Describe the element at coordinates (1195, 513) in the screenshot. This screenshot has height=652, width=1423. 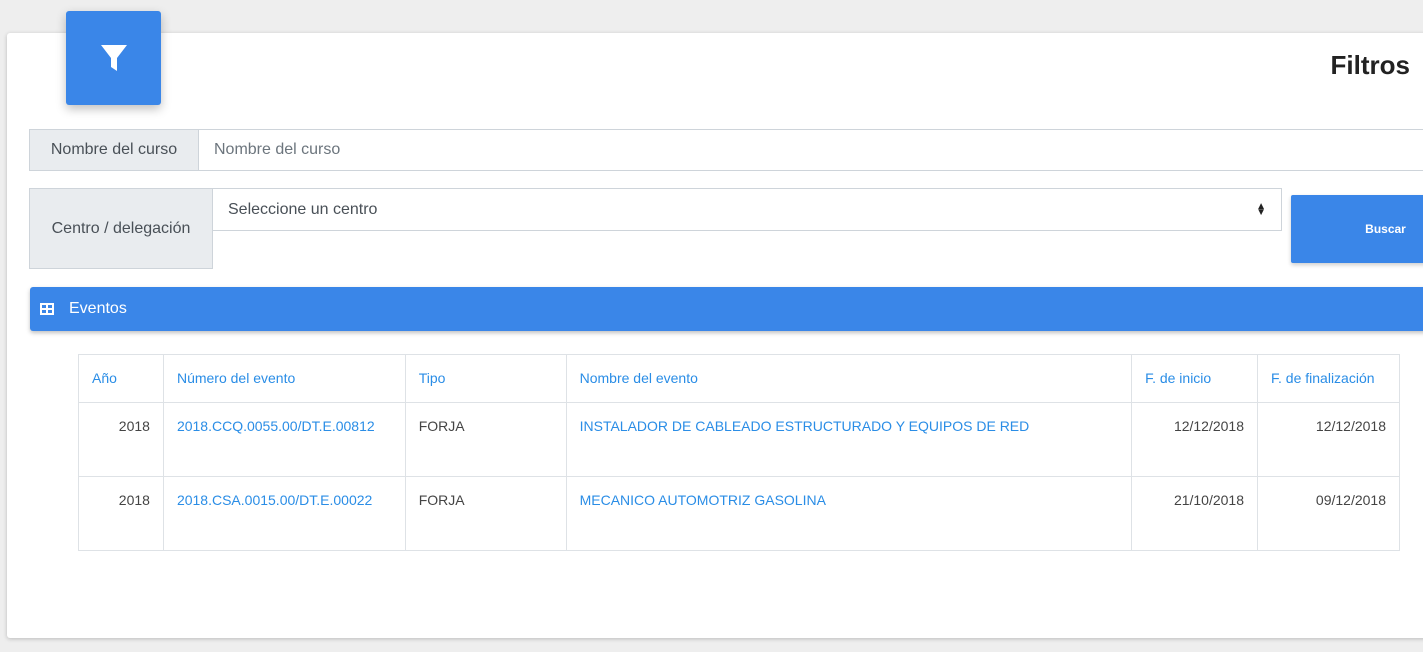
I see `cell-start-date: 21/10/2018` at that location.